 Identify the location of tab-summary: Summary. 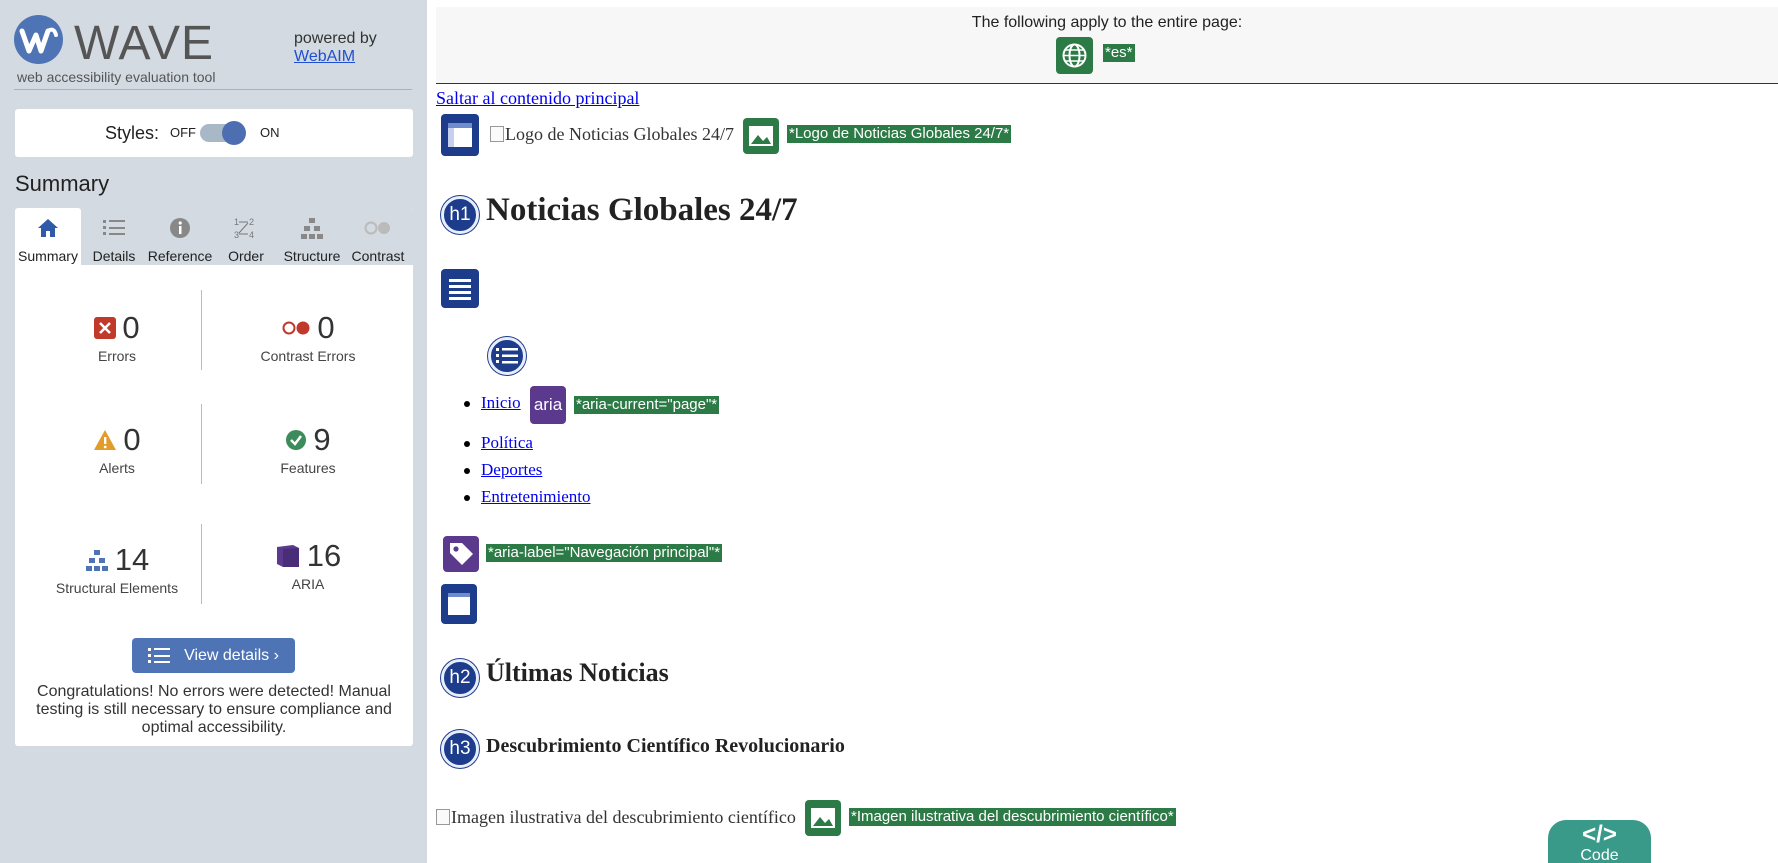
(48, 236).